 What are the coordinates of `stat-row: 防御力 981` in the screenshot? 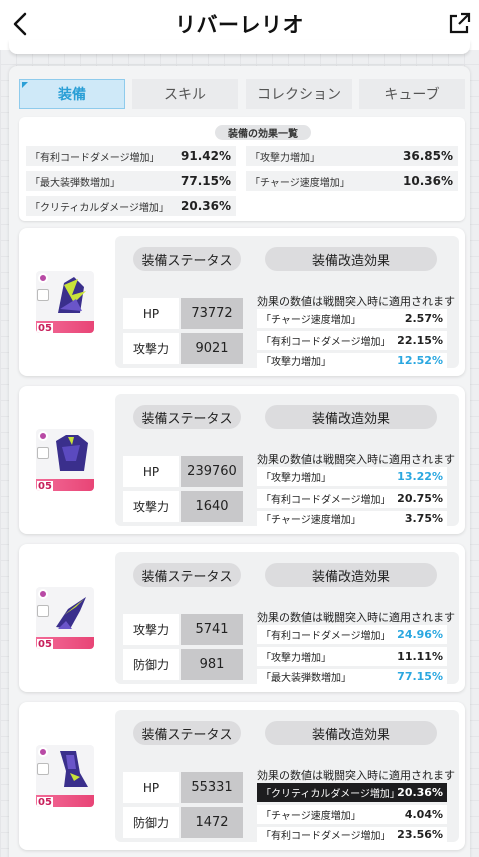 It's located at (183, 664).